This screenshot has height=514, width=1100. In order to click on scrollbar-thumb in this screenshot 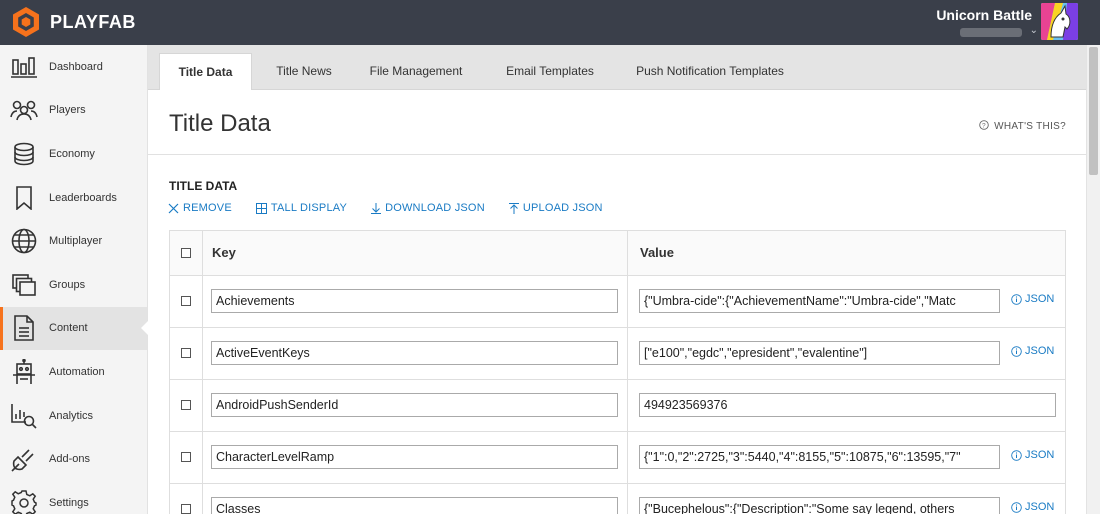, I will do `click(1093, 111)`.